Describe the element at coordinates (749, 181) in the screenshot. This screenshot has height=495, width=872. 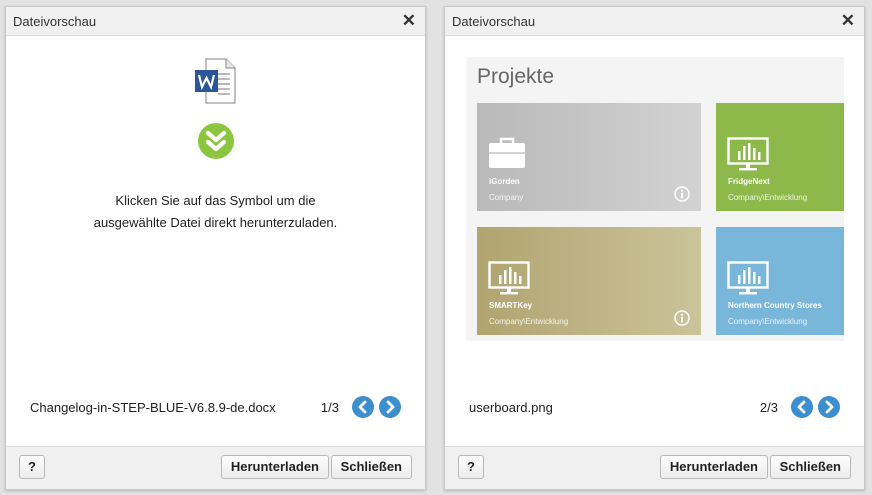
I see `tile-name: FridgeNext` at that location.